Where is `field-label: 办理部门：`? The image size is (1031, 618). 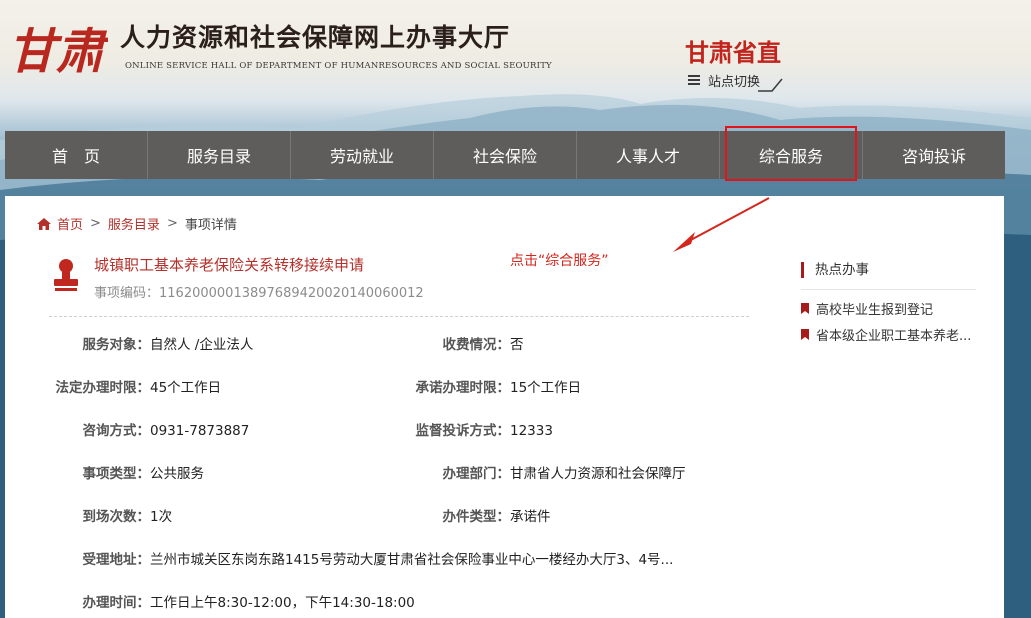
field-label: 办理部门： is located at coordinates (476, 474).